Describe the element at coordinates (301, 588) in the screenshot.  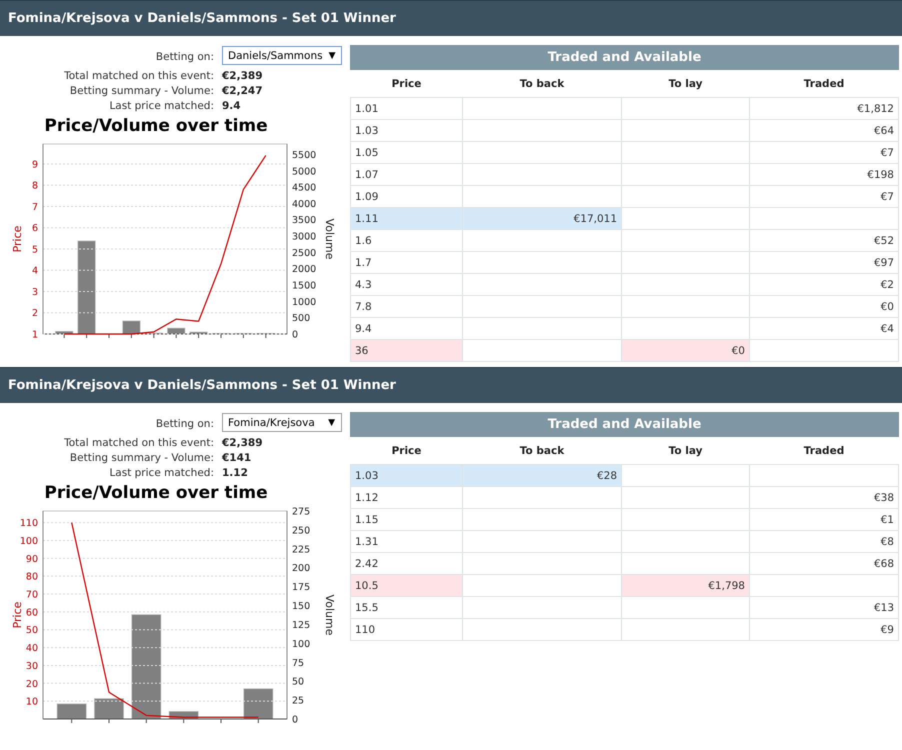
I see `volume-tick-label: 175` at that location.